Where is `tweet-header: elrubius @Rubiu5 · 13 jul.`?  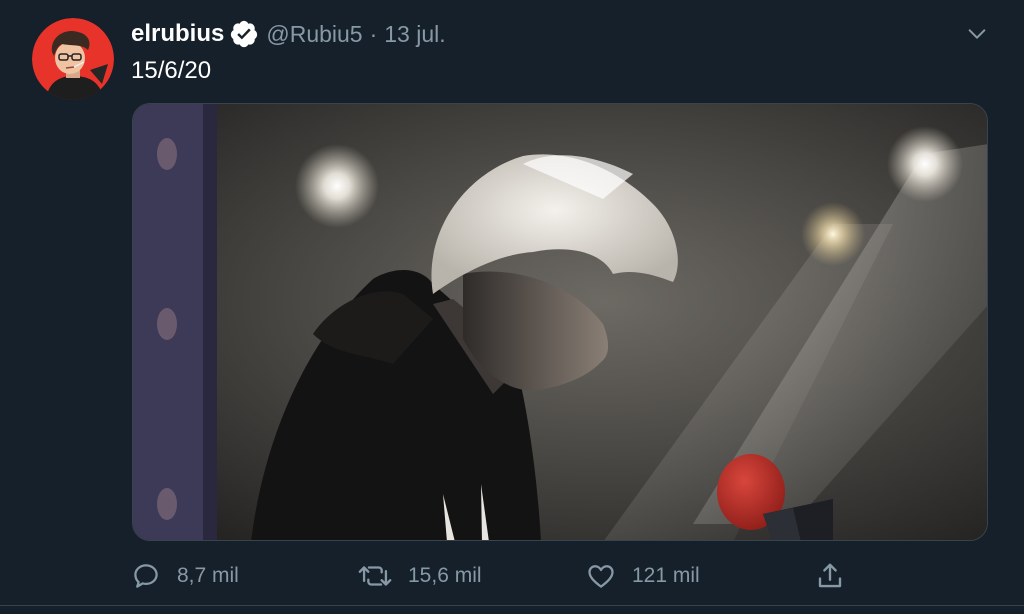
tweet-header: elrubius @Rubiu5 · 13 jul. is located at coordinates (288, 34).